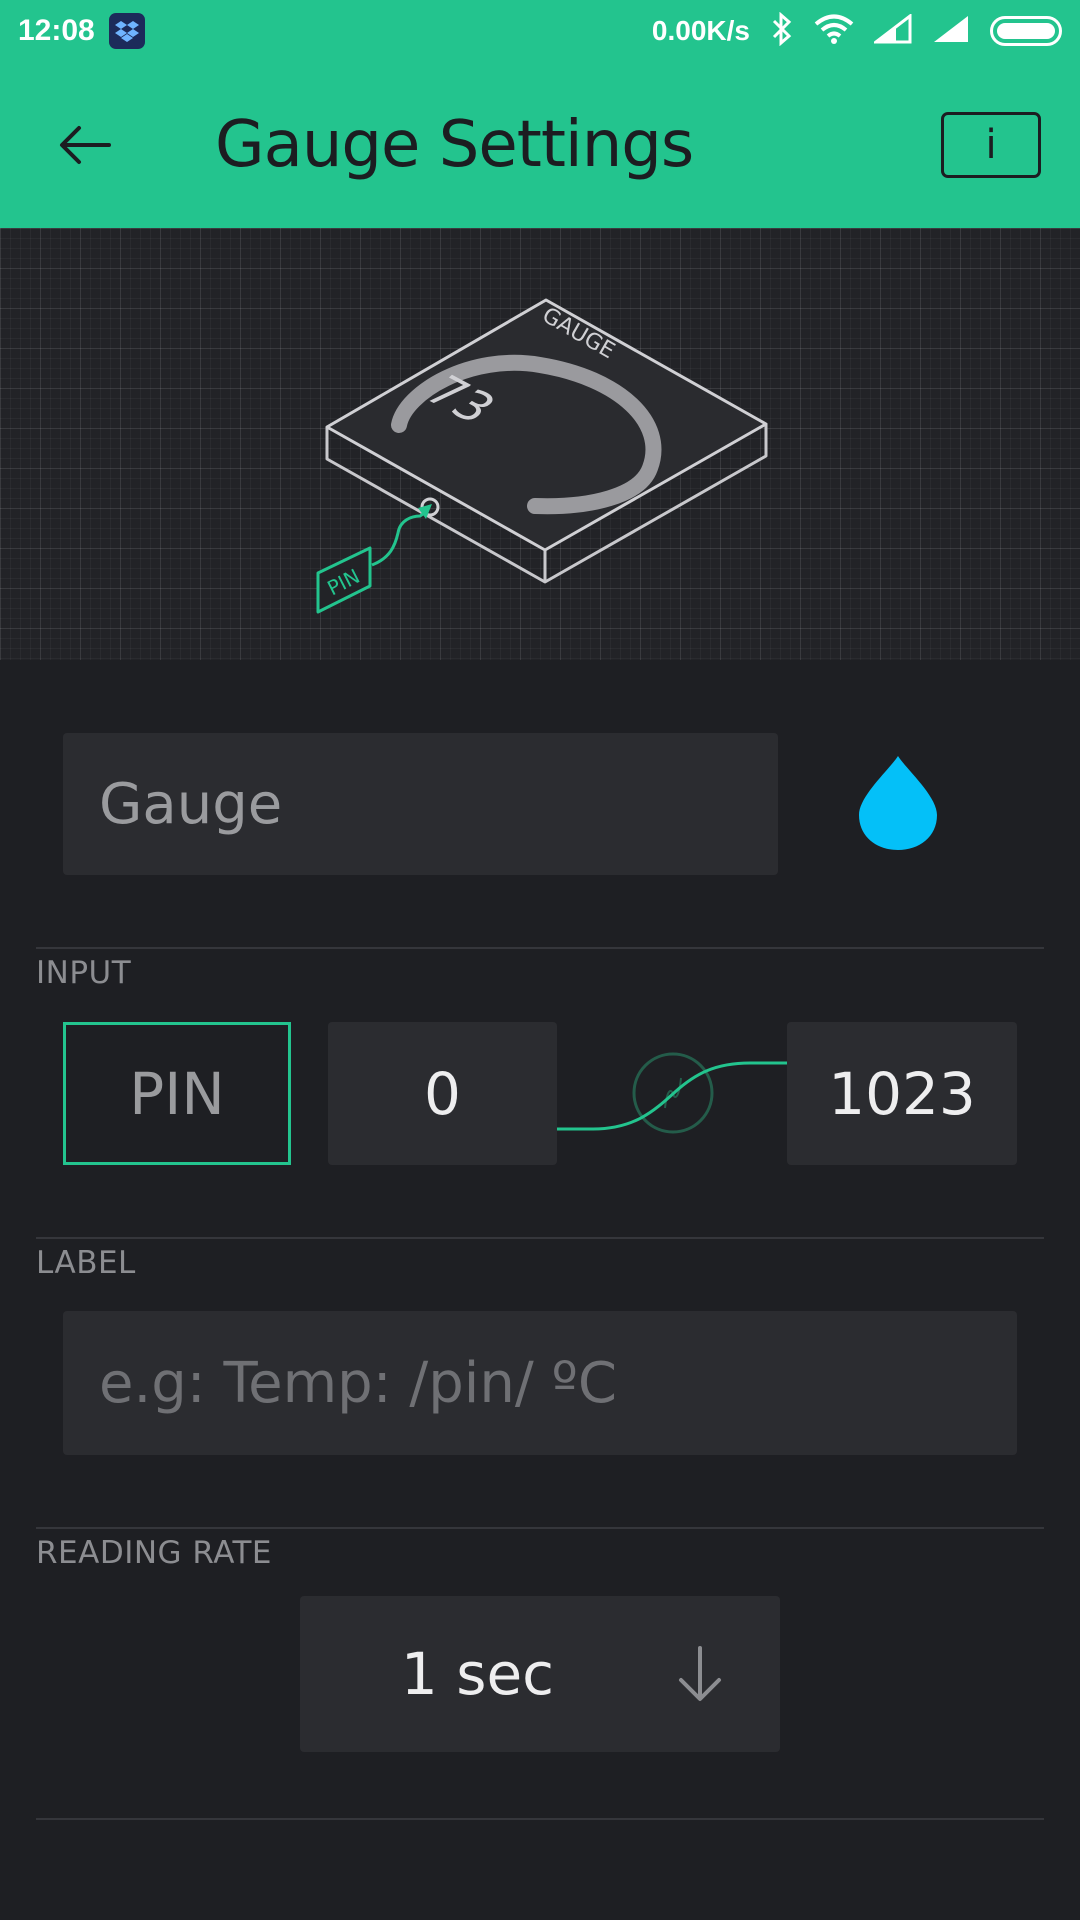 This screenshot has height=1920, width=1080. What do you see at coordinates (540, 1383) in the screenshot?
I see `label-input: e.g: Temp: /pin/ ºC` at bounding box center [540, 1383].